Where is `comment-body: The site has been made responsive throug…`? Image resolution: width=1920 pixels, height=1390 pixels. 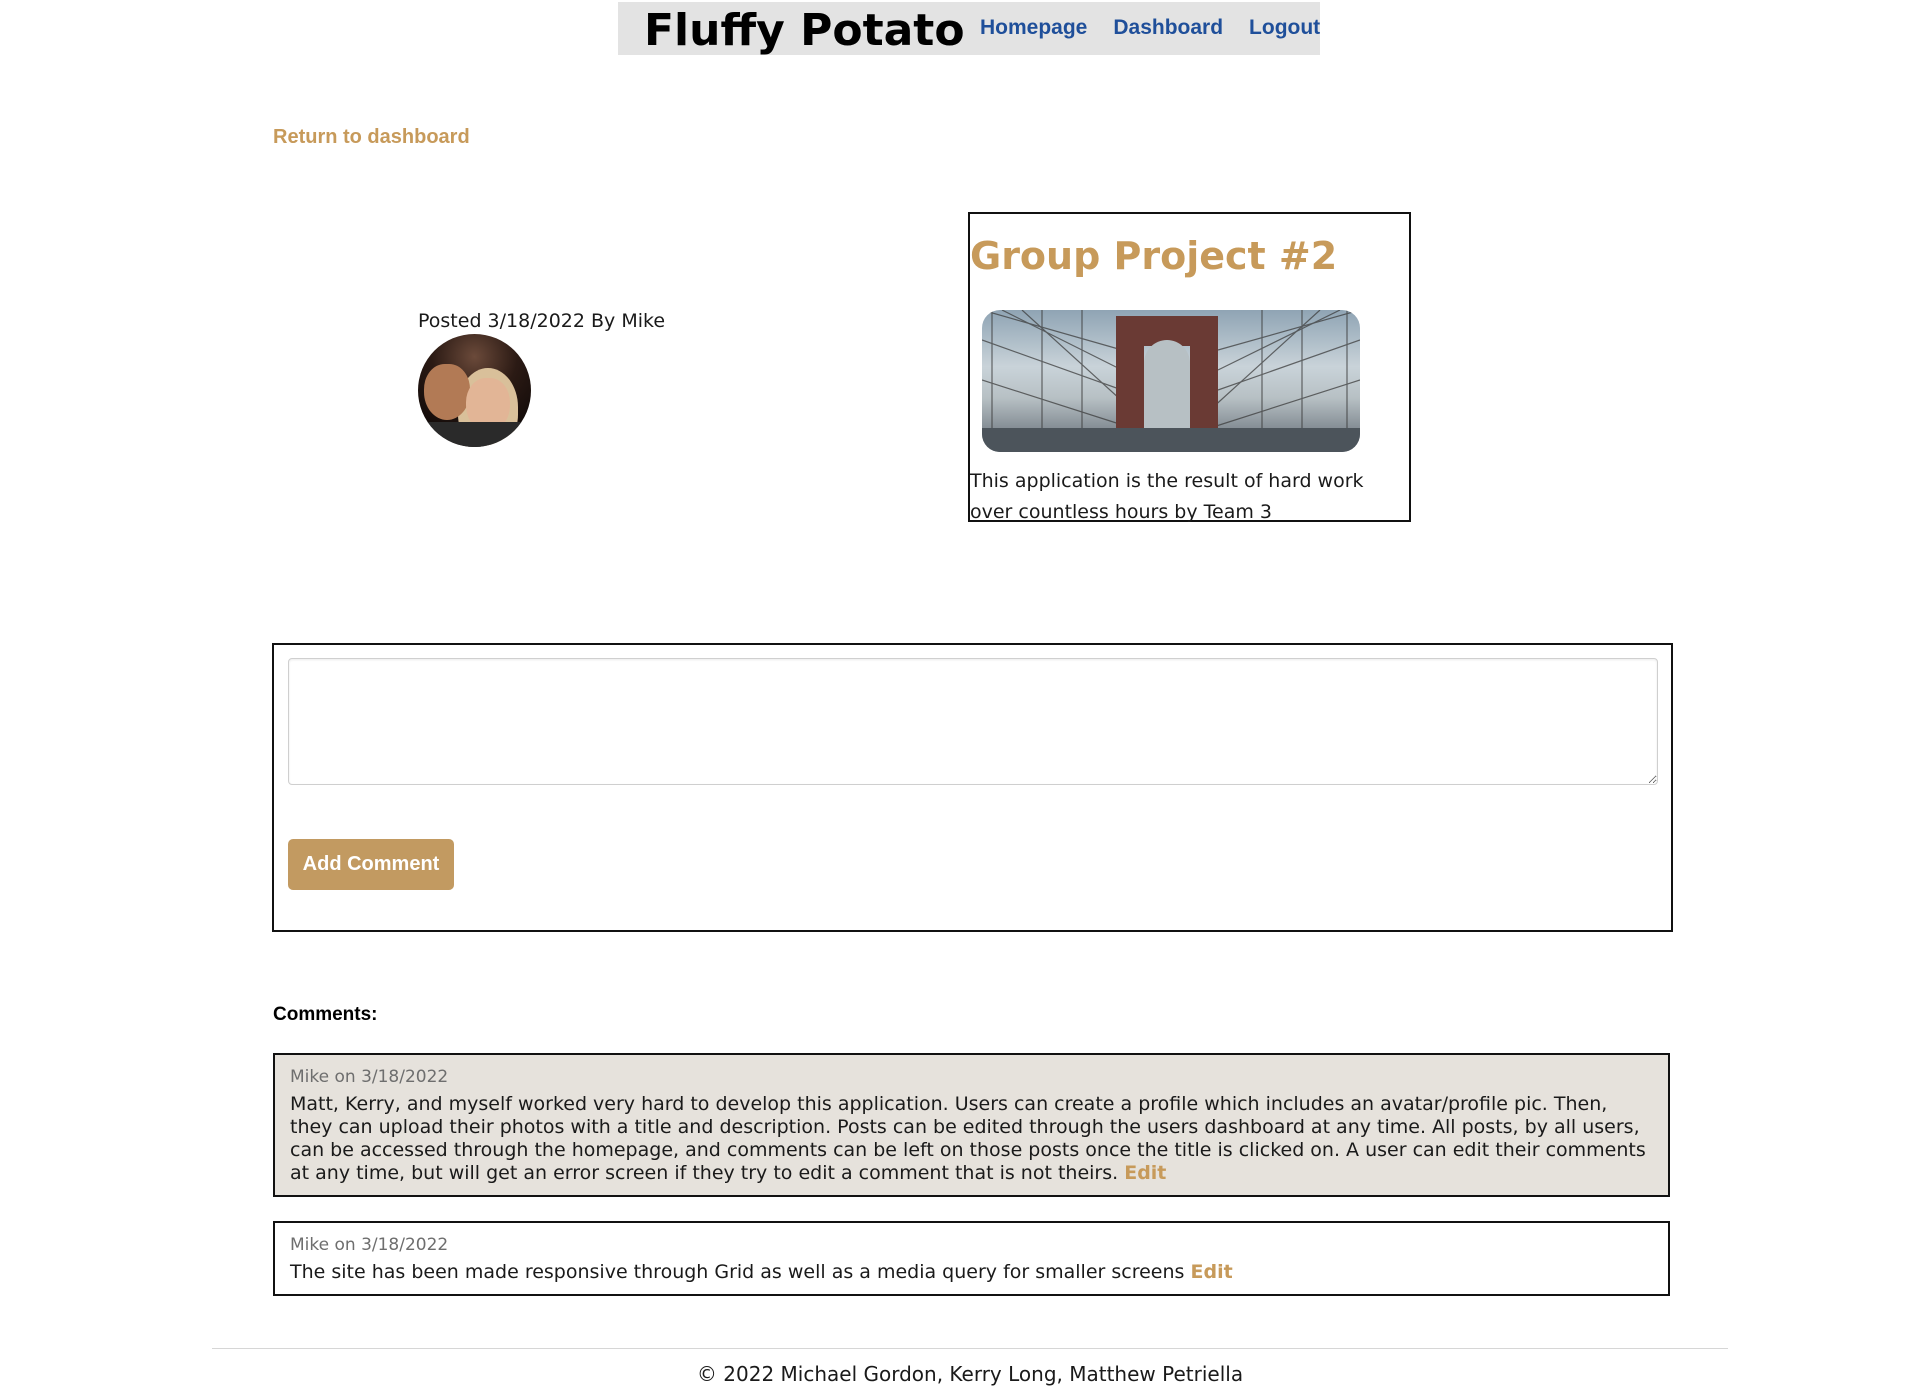
comment-body: The site has been made responsive throug… is located at coordinates (737, 1272).